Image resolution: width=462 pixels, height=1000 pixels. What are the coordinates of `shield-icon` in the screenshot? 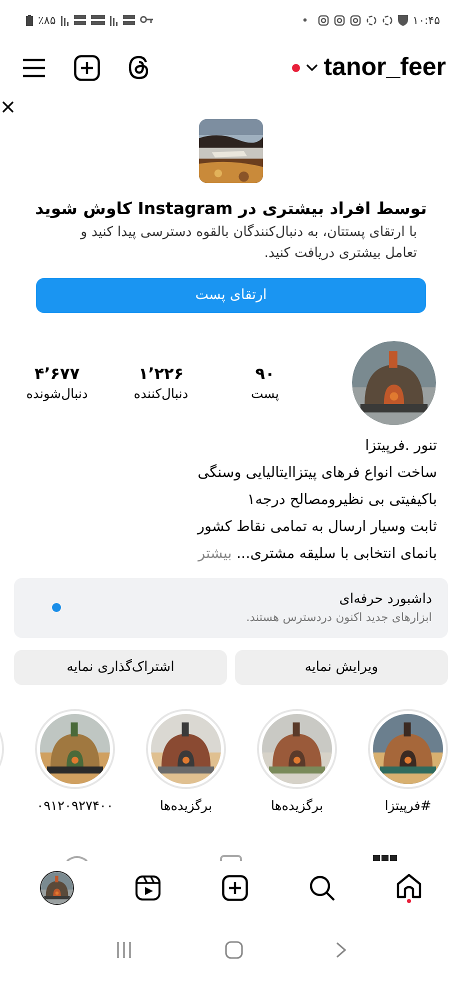 It's located at (403, 20).